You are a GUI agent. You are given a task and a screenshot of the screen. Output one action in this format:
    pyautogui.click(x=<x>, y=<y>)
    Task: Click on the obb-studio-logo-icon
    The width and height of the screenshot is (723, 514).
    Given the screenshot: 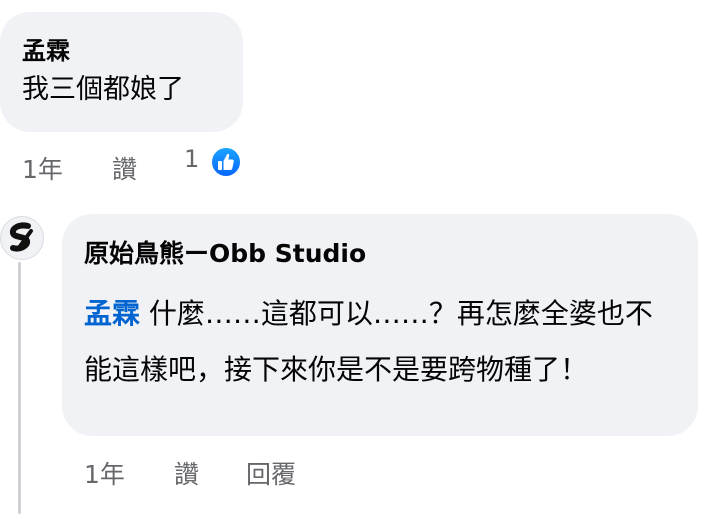 What is the action you would take?
    pyautogui.click(x=21, y=237)
    